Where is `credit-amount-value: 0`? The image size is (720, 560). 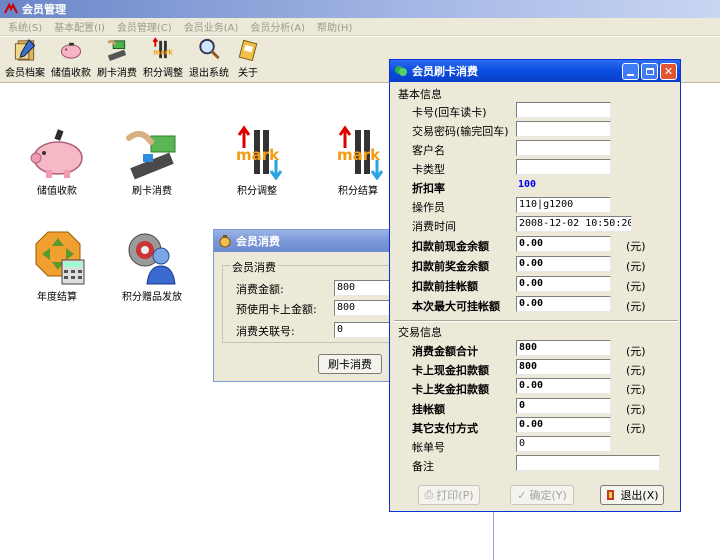
credit-amount-value: 0 is located at coordinates (563, 406).